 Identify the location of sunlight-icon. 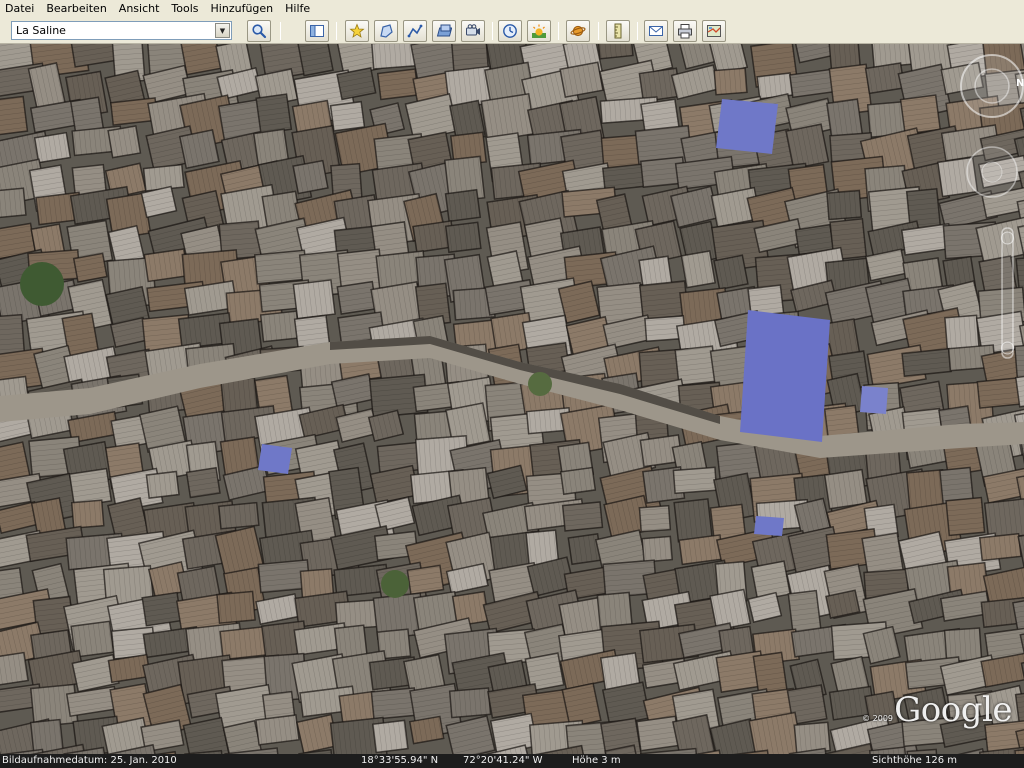
(539, 31).